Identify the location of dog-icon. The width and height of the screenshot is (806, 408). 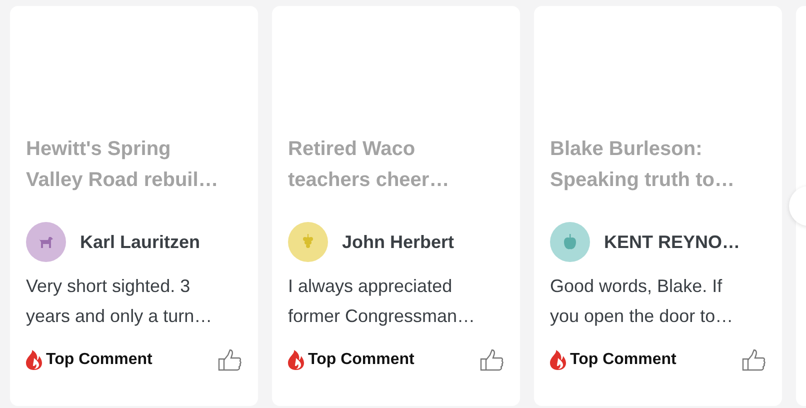
(46, 242).